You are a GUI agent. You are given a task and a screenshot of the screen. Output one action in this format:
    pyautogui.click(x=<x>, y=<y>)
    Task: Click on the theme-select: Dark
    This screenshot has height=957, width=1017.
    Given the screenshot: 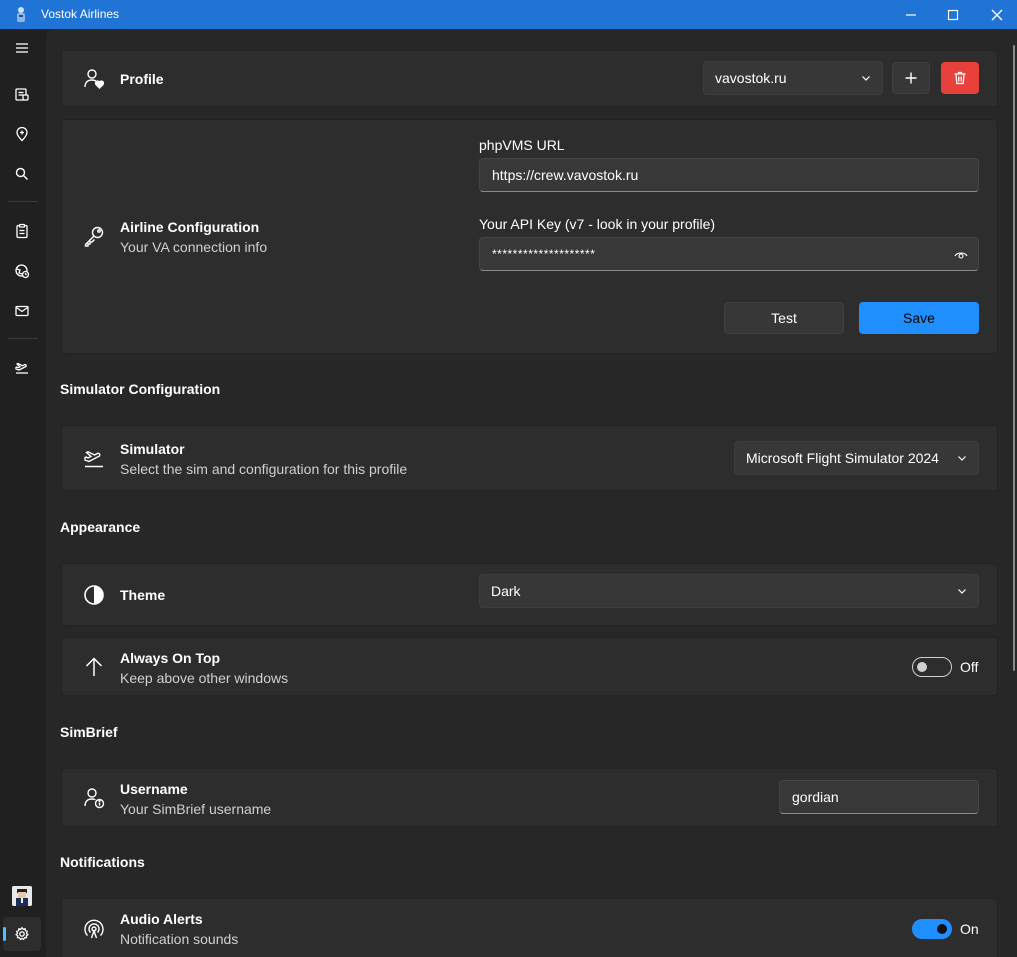 What is the action you would take?
    pyautogui.click(x=729, y=591)
    